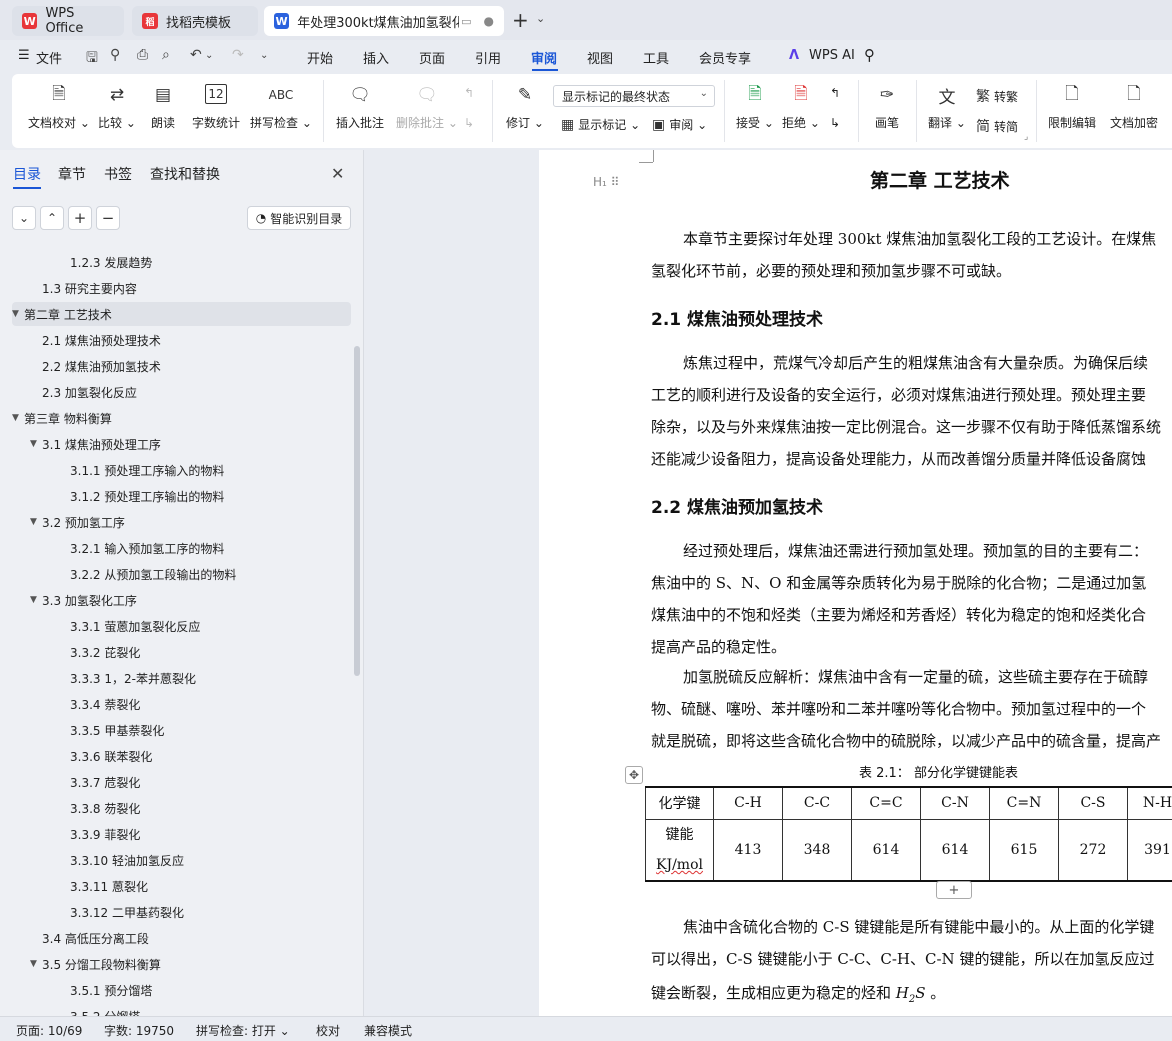  Describe the element at coordinates (181, 808) in the screenshot. I see `toc-item: 3.3.8 芴裂化` at that location.